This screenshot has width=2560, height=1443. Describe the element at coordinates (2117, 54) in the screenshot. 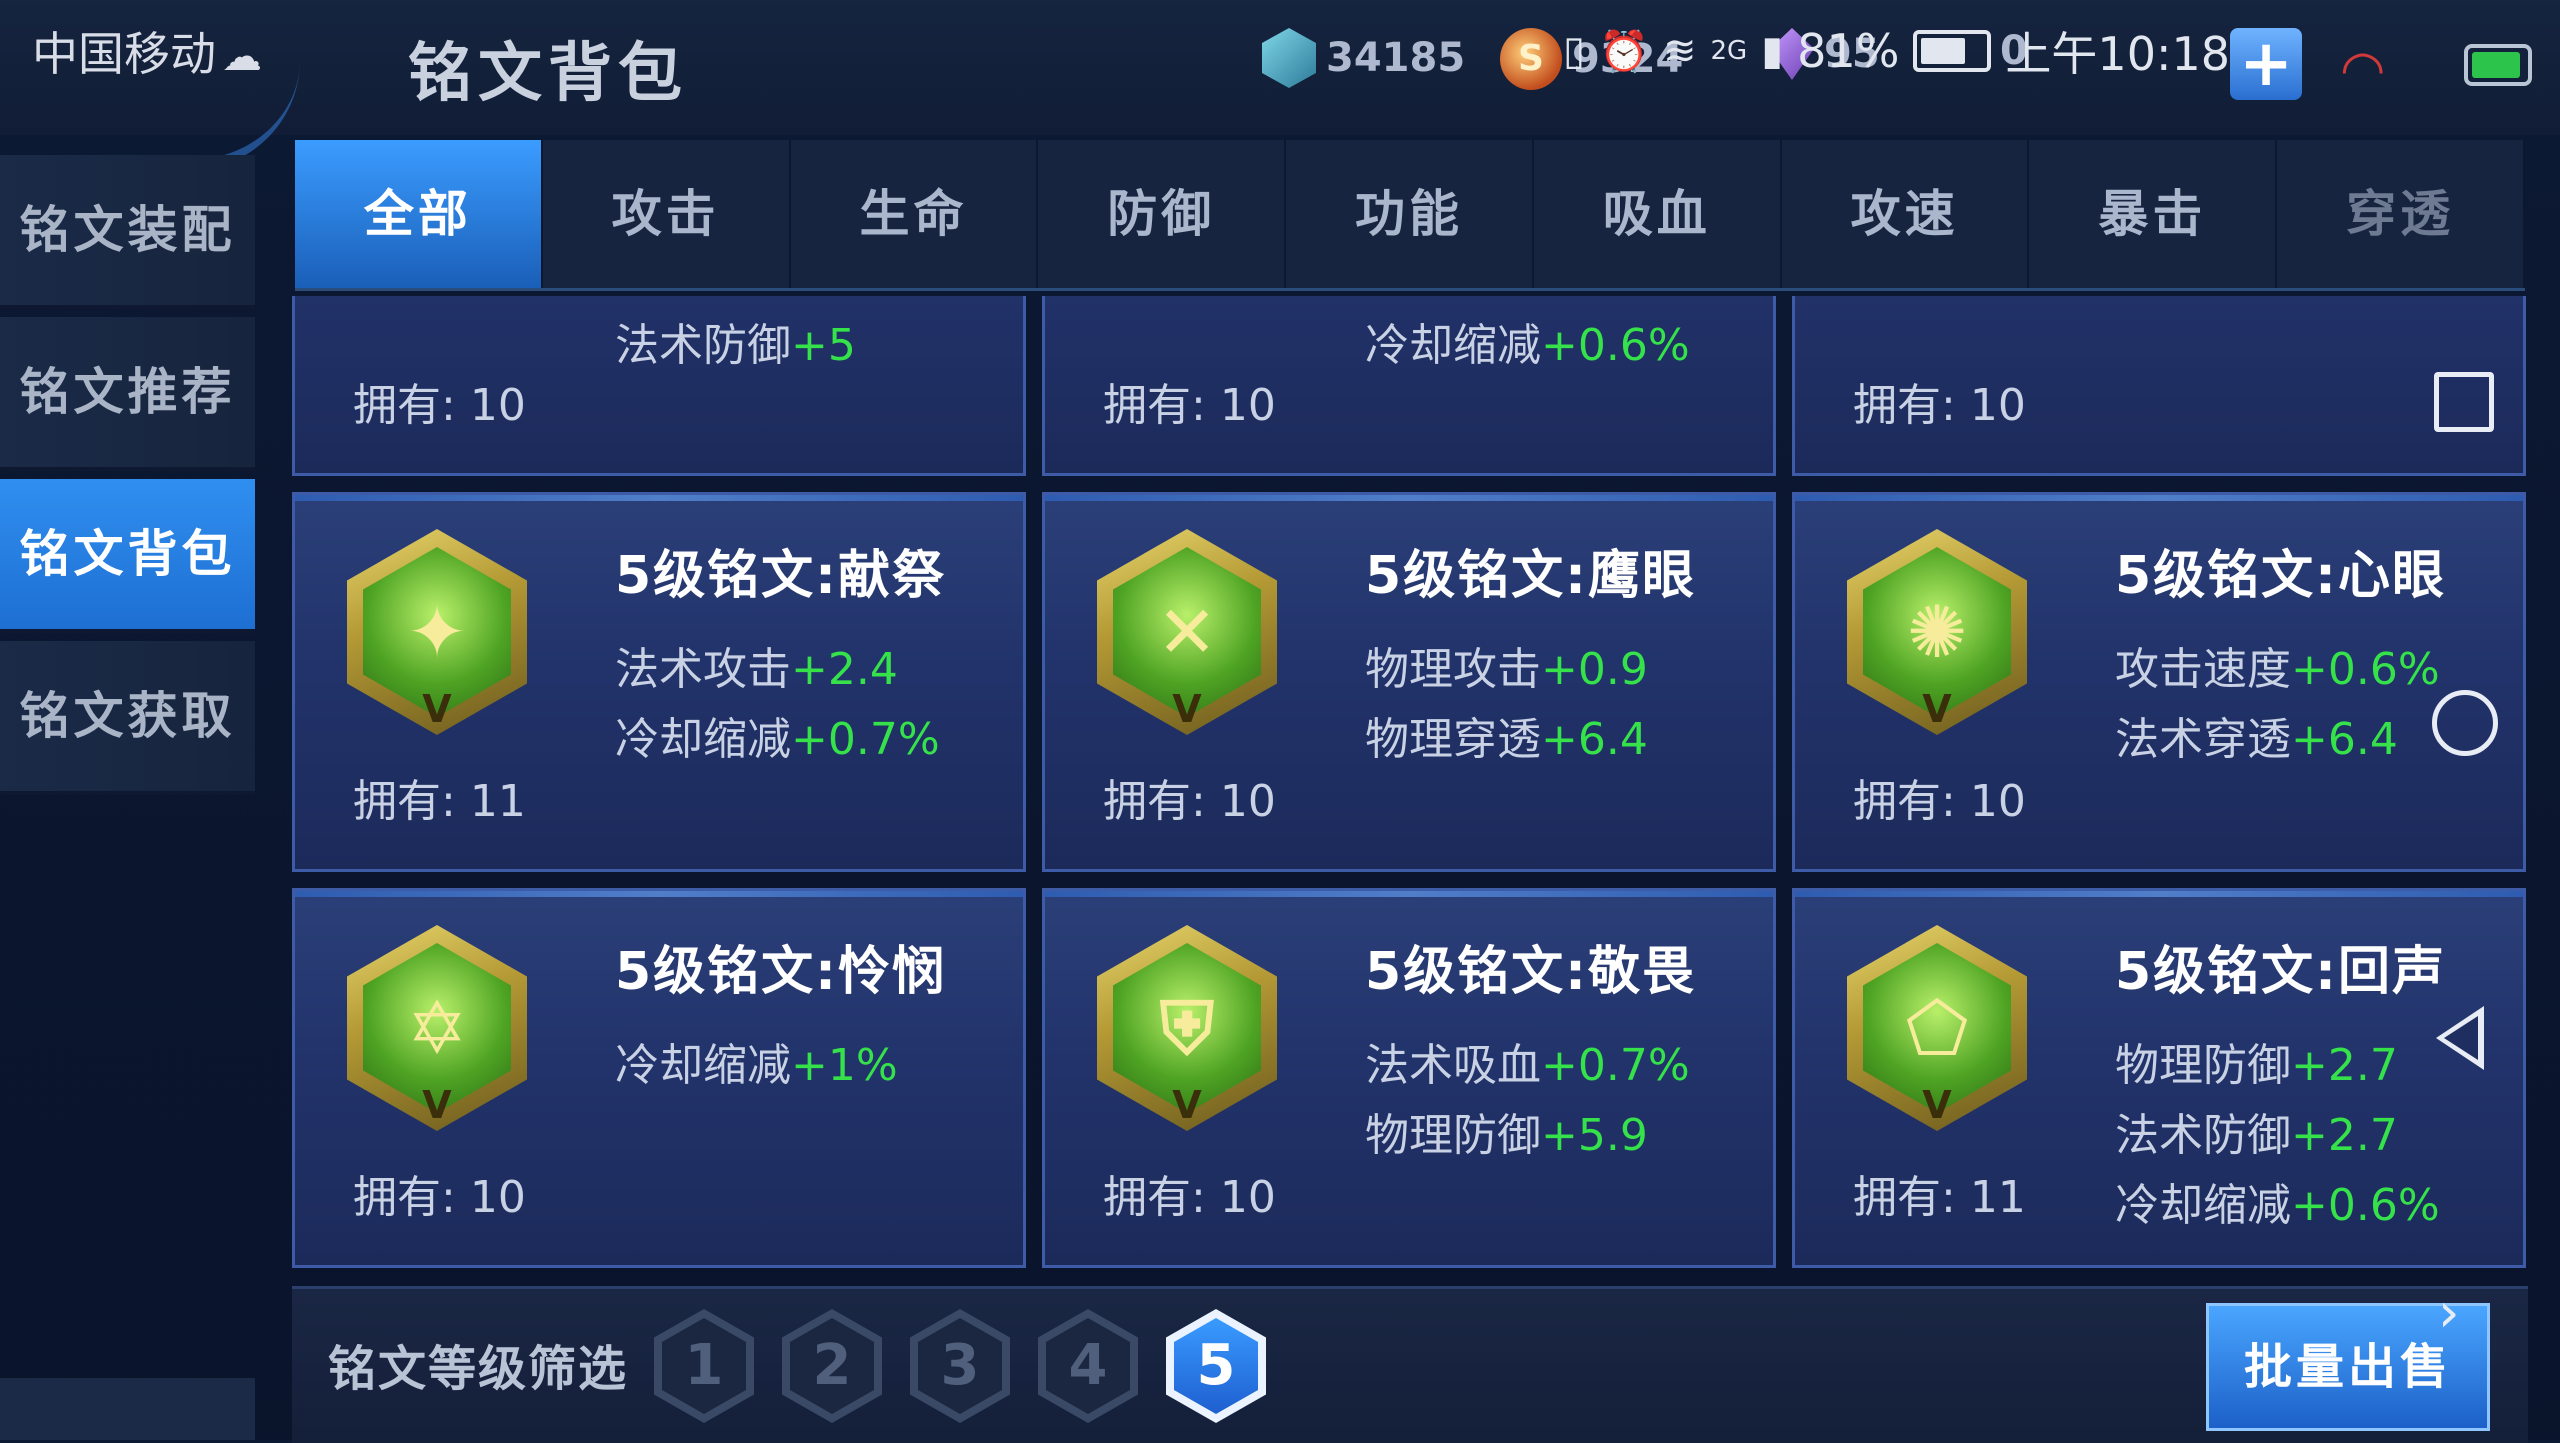

I see `clock: 上午10:18` at that location.